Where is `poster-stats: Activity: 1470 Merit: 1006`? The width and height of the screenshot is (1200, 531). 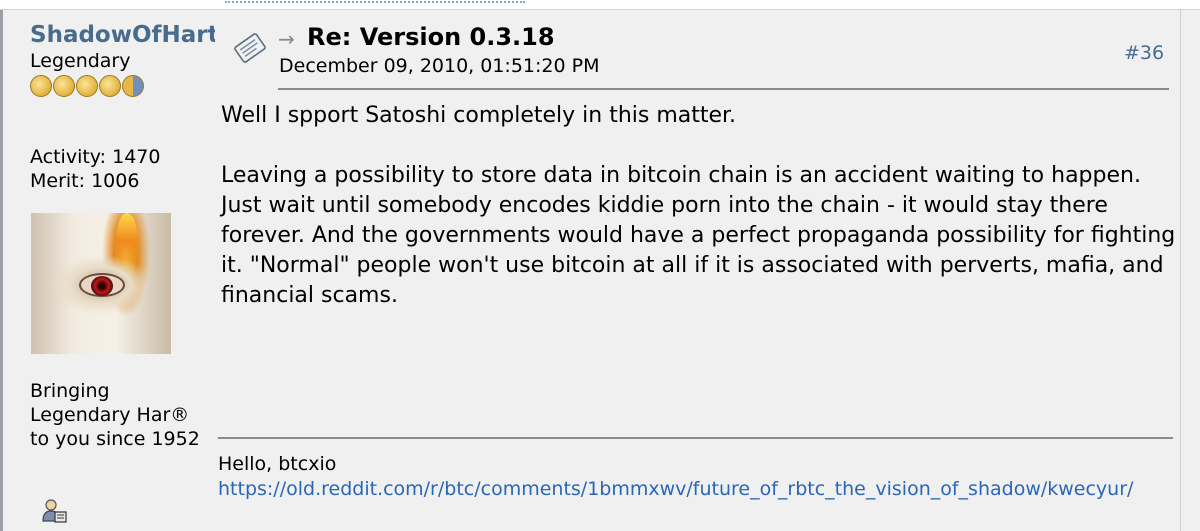
poster-stats: Activity: 1470 Merit: 1006 is located at coordinates (95, 169).